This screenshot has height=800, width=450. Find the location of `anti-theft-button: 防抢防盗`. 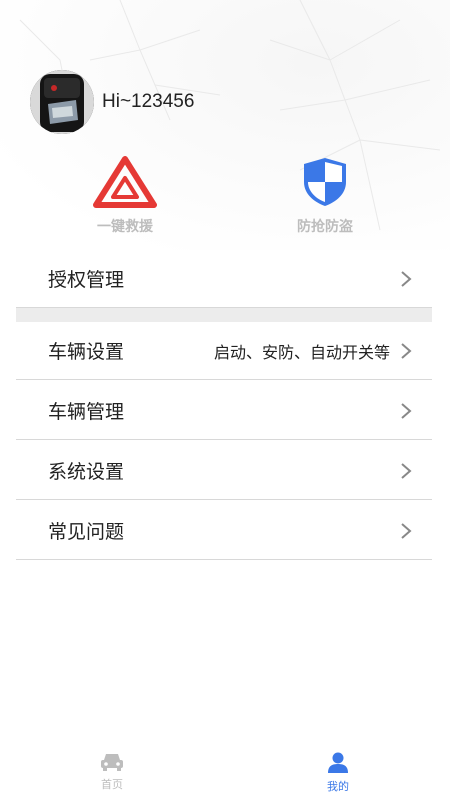

anti-theft-button: 防抢防盗 is located at coordinates (325, 196).